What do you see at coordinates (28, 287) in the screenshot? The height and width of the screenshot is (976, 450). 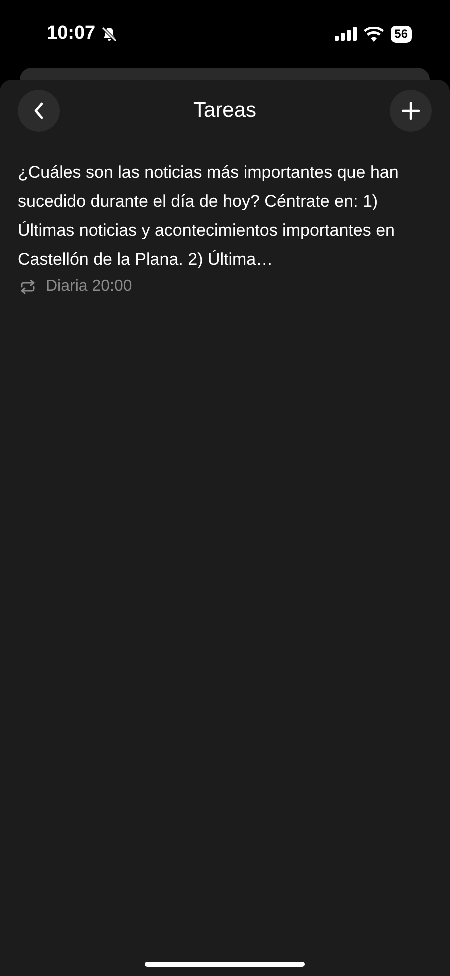 I see `repeat-icon` at bounding box center [28, 287].